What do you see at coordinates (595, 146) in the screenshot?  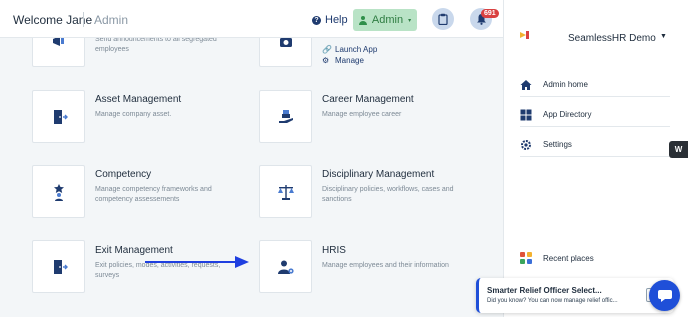 I see `nav-settings: Settings` at bounding box center [595, 146].